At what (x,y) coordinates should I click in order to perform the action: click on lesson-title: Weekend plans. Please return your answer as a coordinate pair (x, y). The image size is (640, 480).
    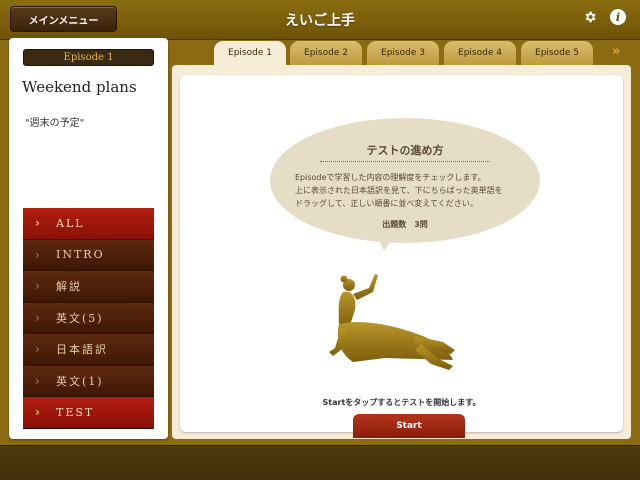
    Looking at the image, I should click on (79, 87).